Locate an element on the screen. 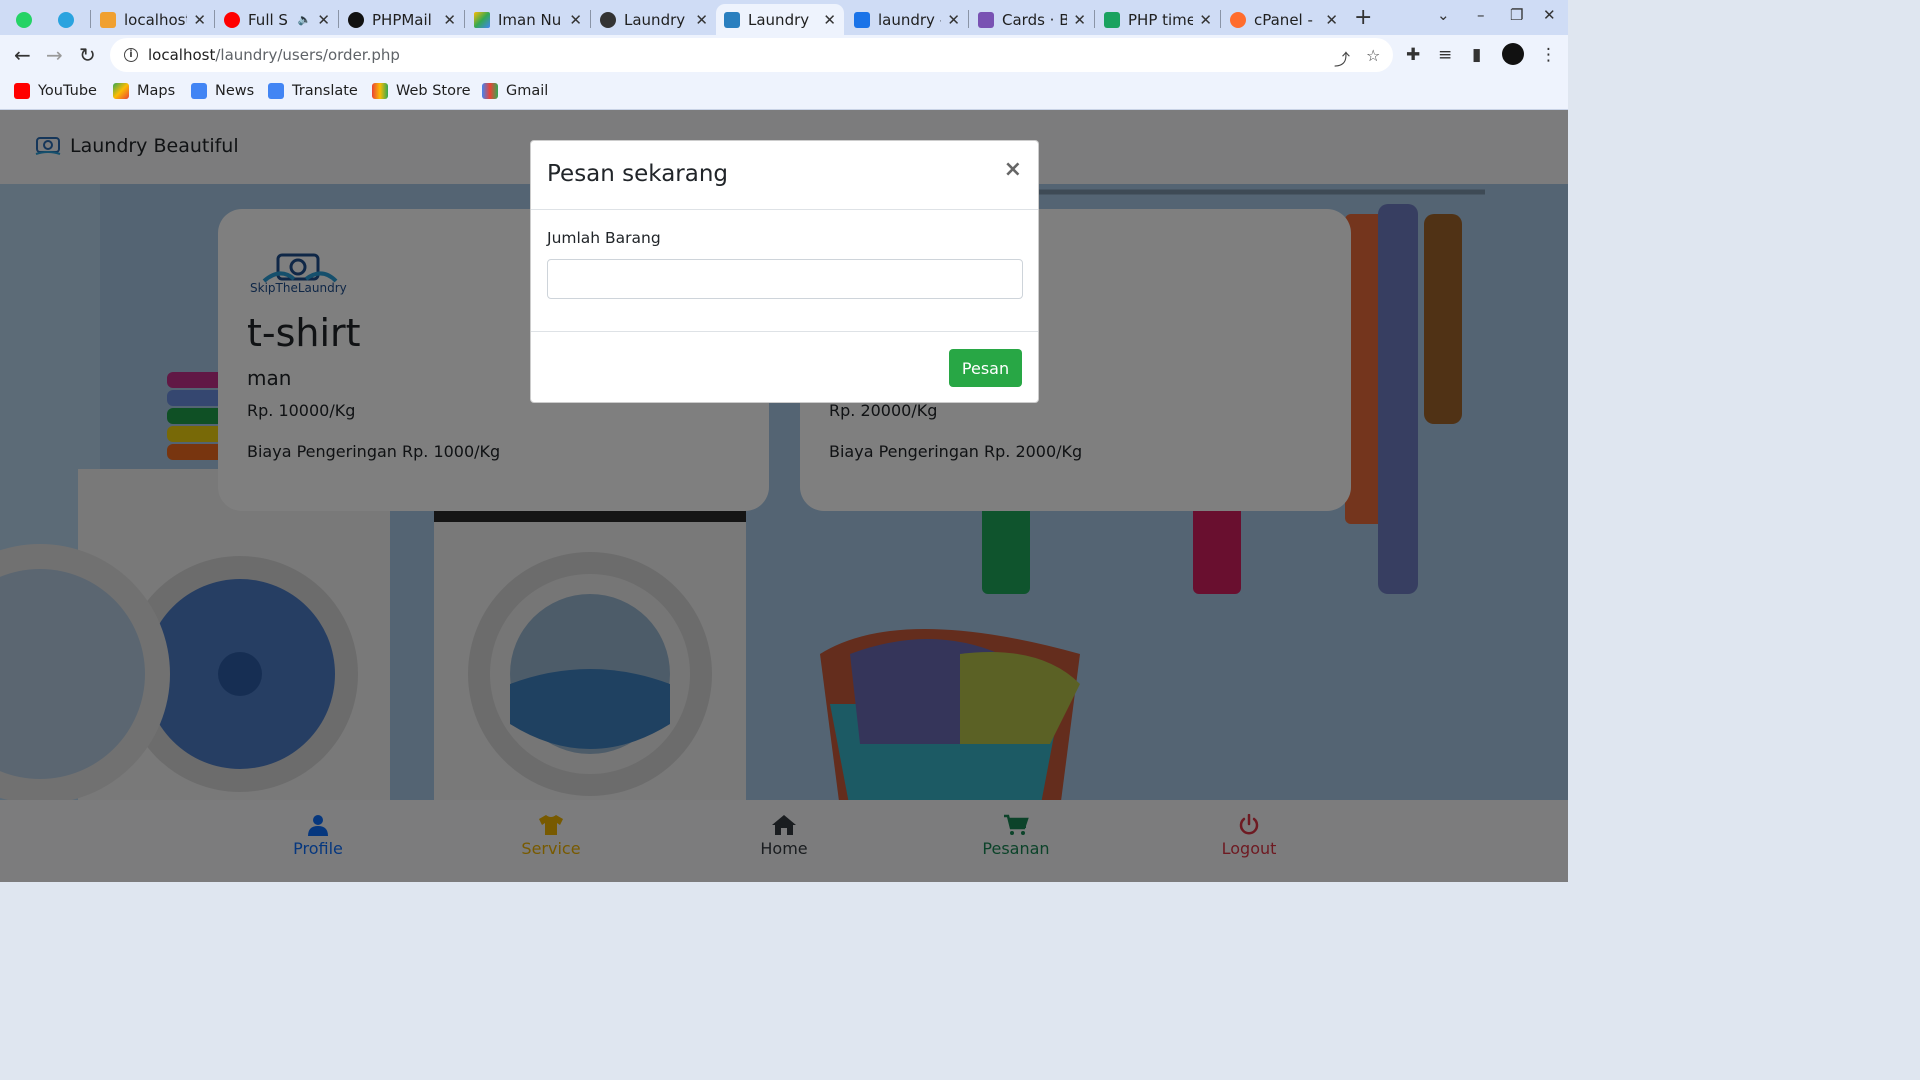 This screenshot has height=1080, width=1920. cpanel-icon is located at coordinates (1238, 19).